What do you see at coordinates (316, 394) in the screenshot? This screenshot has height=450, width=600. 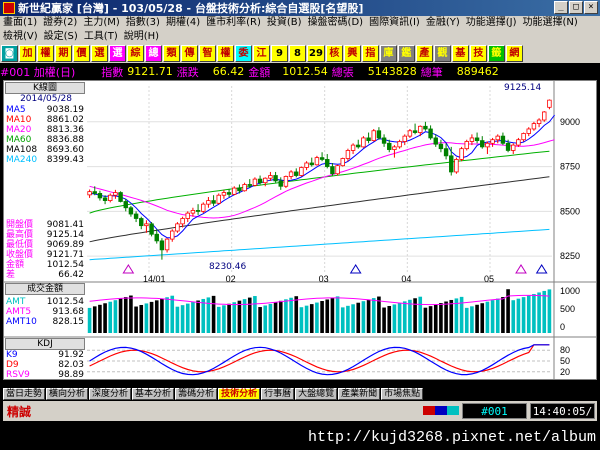 I see `tab-7: 大盤總覽` at bounding box center [316, 394].